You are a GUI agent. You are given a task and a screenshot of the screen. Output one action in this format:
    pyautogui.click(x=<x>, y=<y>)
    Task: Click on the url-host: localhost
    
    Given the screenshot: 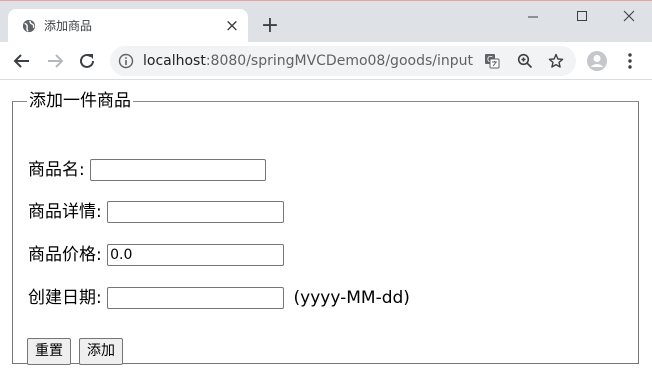 What is the action you would take?
    pyautogui.click(x=174, y=61)
    